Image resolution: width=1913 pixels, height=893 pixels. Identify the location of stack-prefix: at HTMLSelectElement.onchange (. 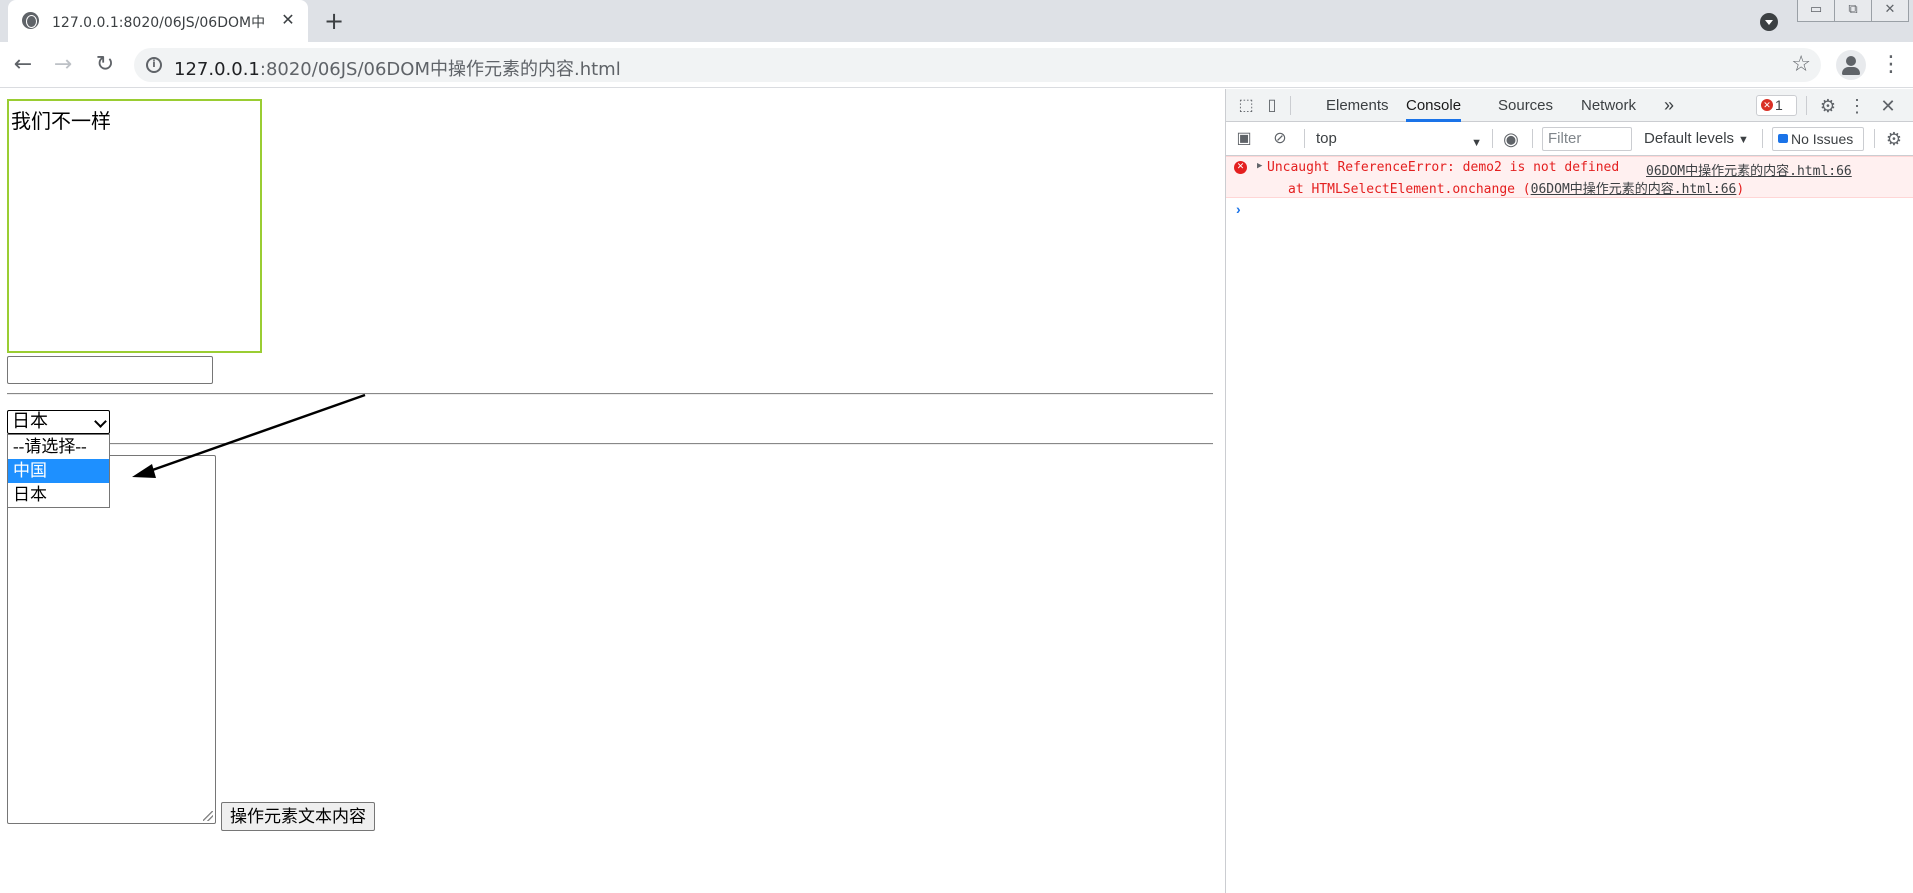
(1409, 189).